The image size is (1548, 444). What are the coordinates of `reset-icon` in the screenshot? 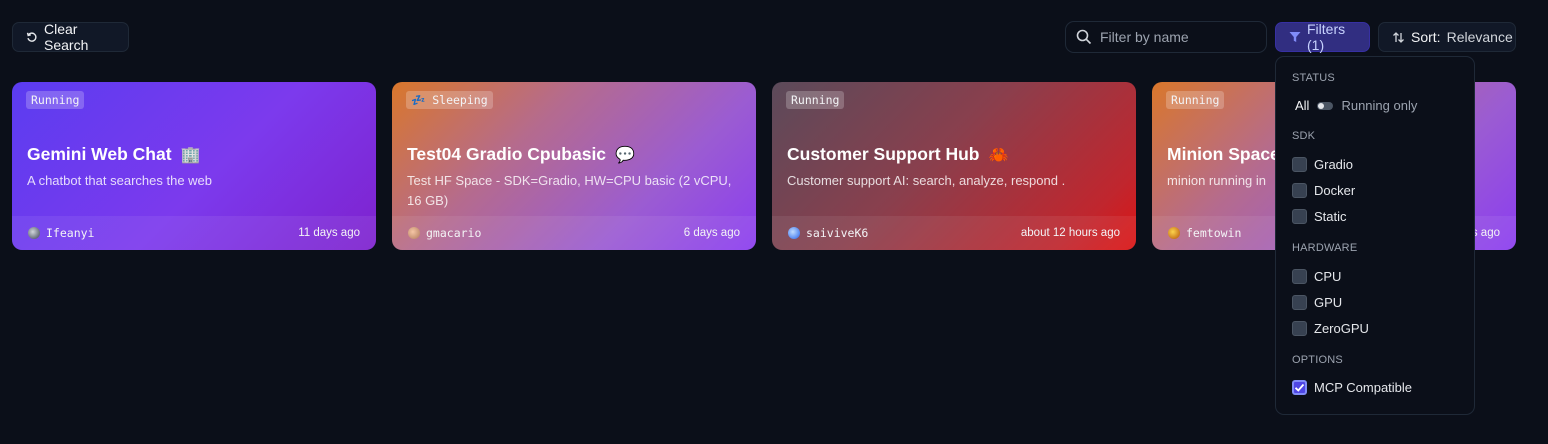 It's located at (31, 37).